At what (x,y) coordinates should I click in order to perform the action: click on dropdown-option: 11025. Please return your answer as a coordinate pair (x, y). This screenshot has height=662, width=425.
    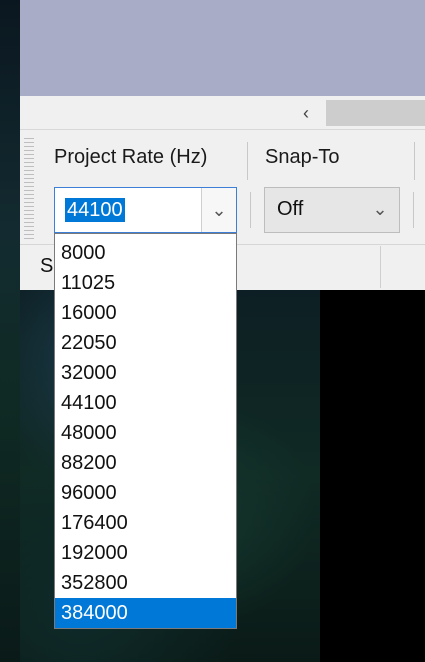
    Looking at the image, I should click on (145, 283).